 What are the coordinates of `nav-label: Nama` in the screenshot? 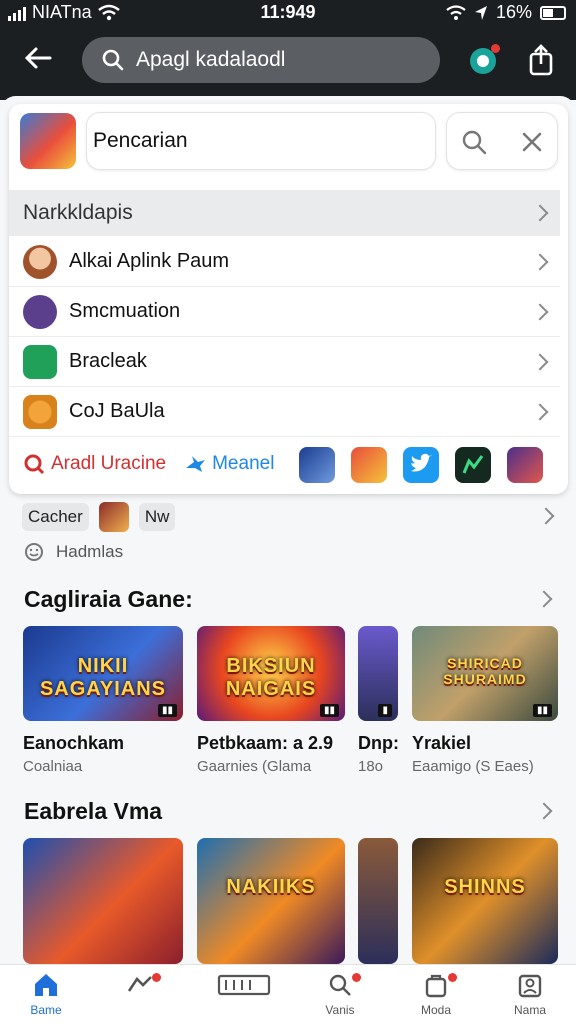 It's located at (529, 1010).